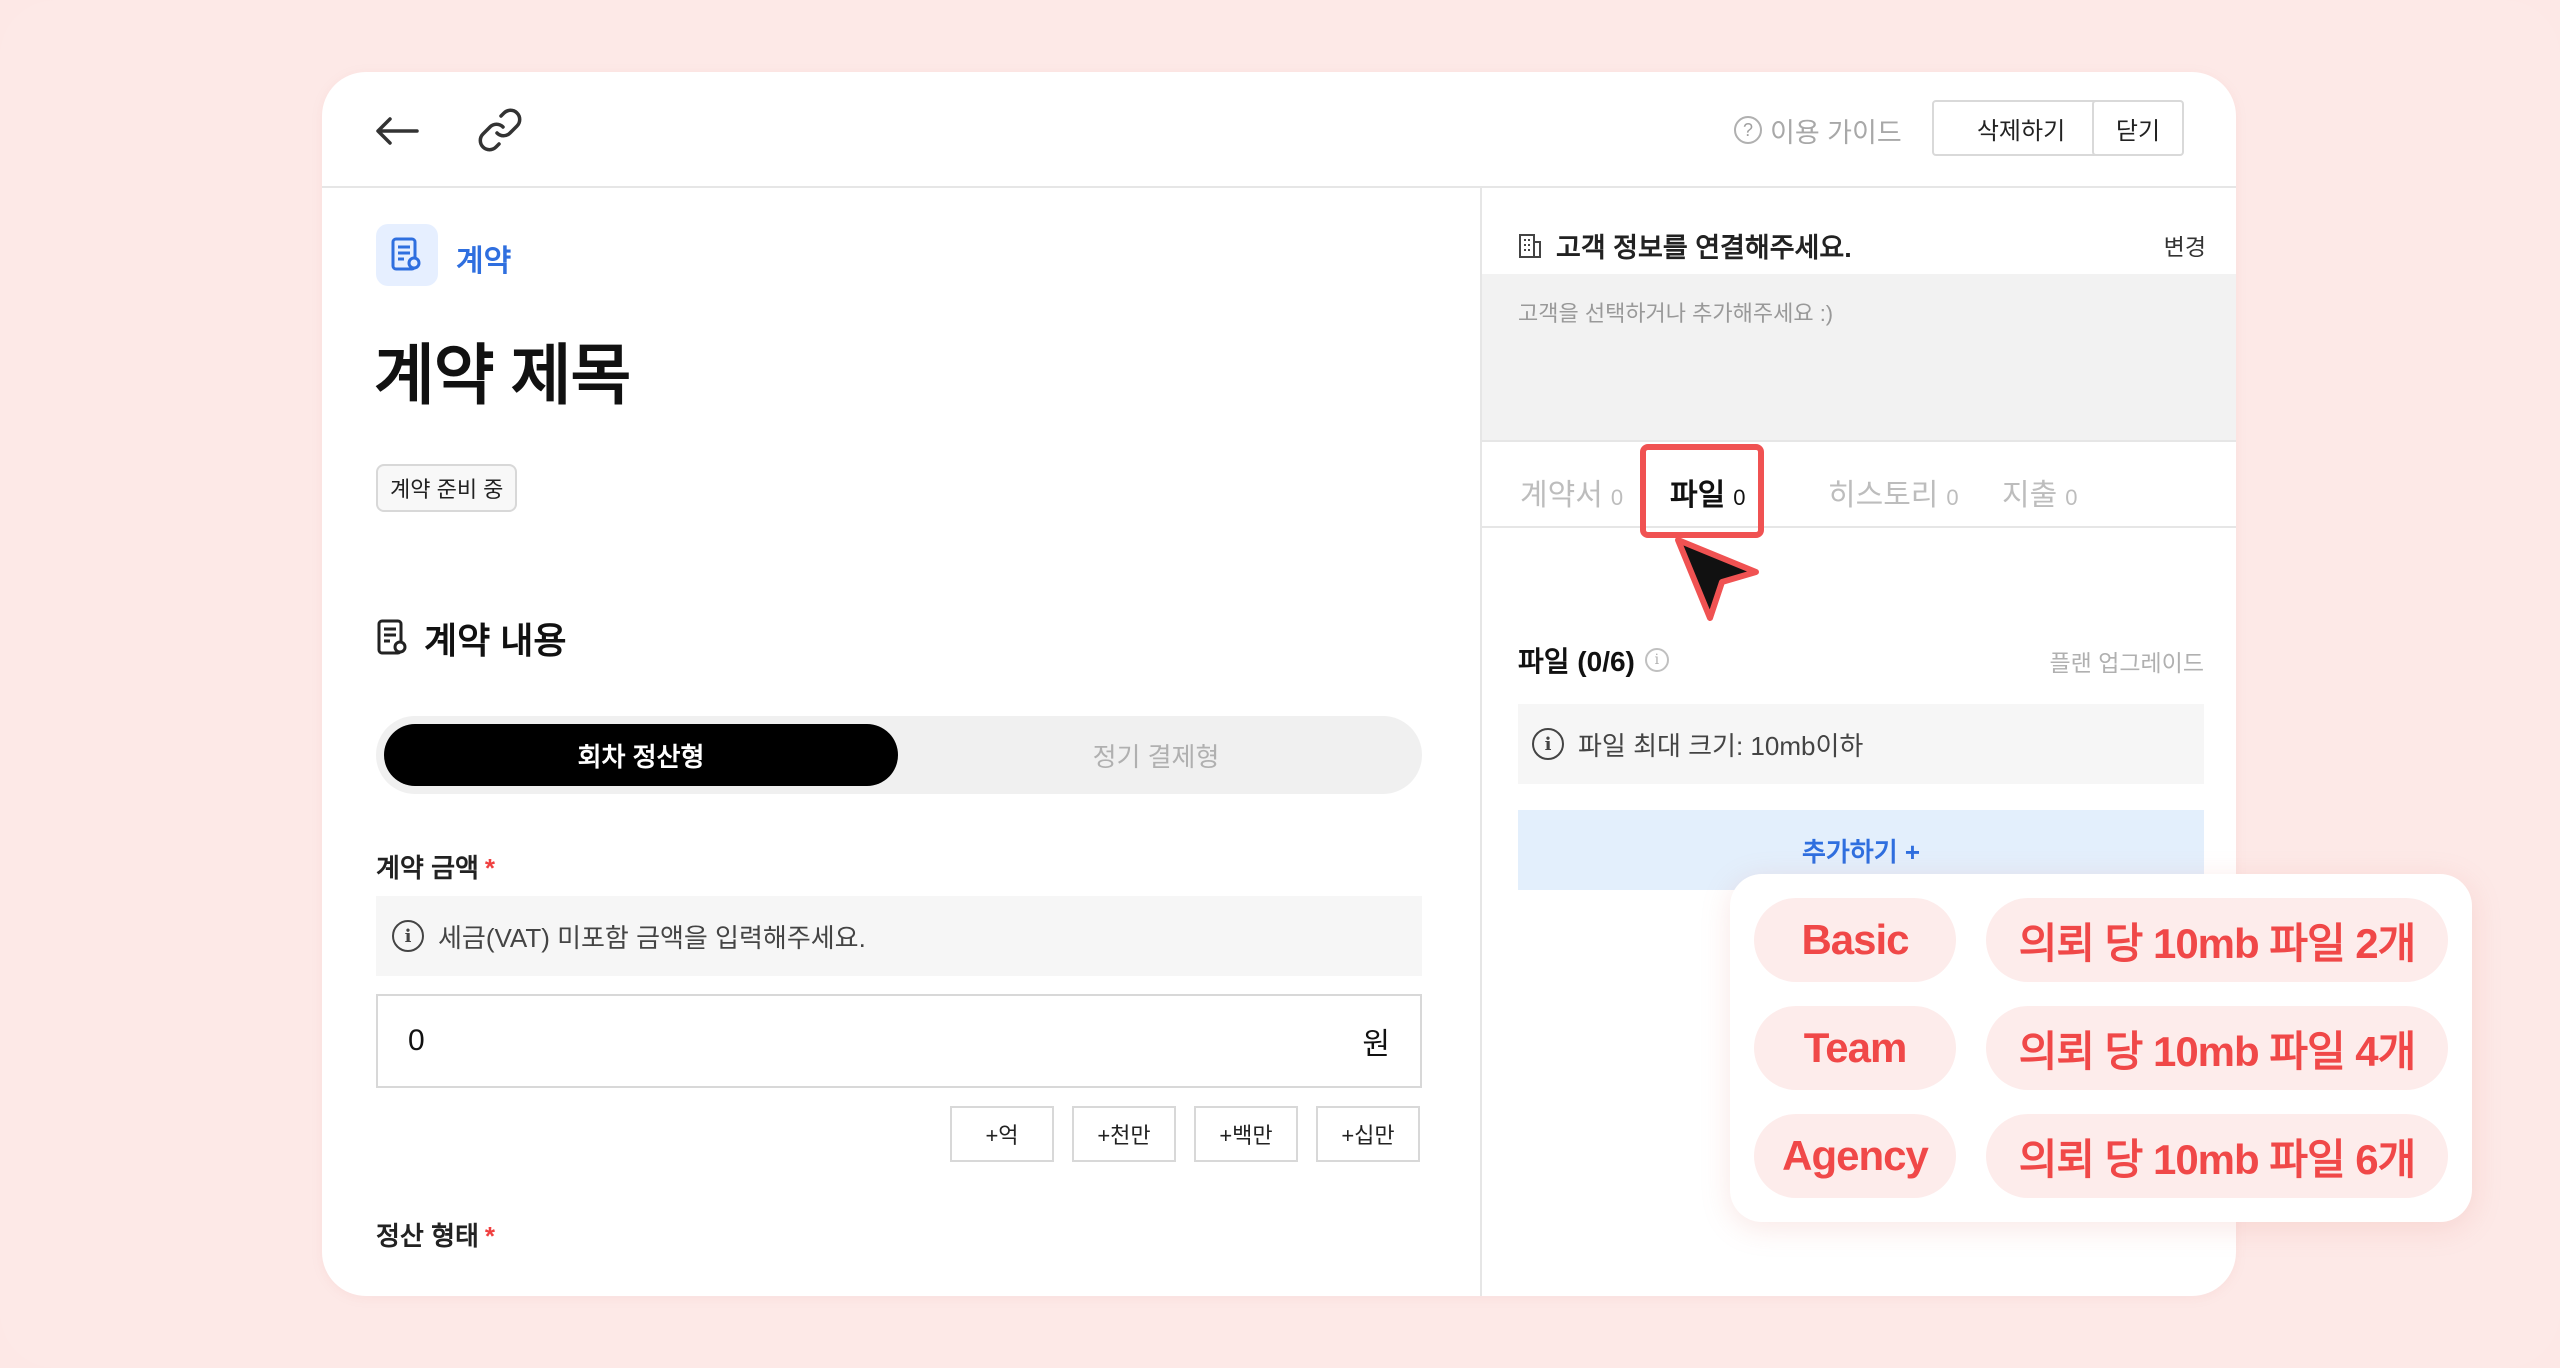  What do you see at coordinates (2039, 492) in the screenshot?
I see `tab-expense: 지출 0` at bounding box center [2039, 492].